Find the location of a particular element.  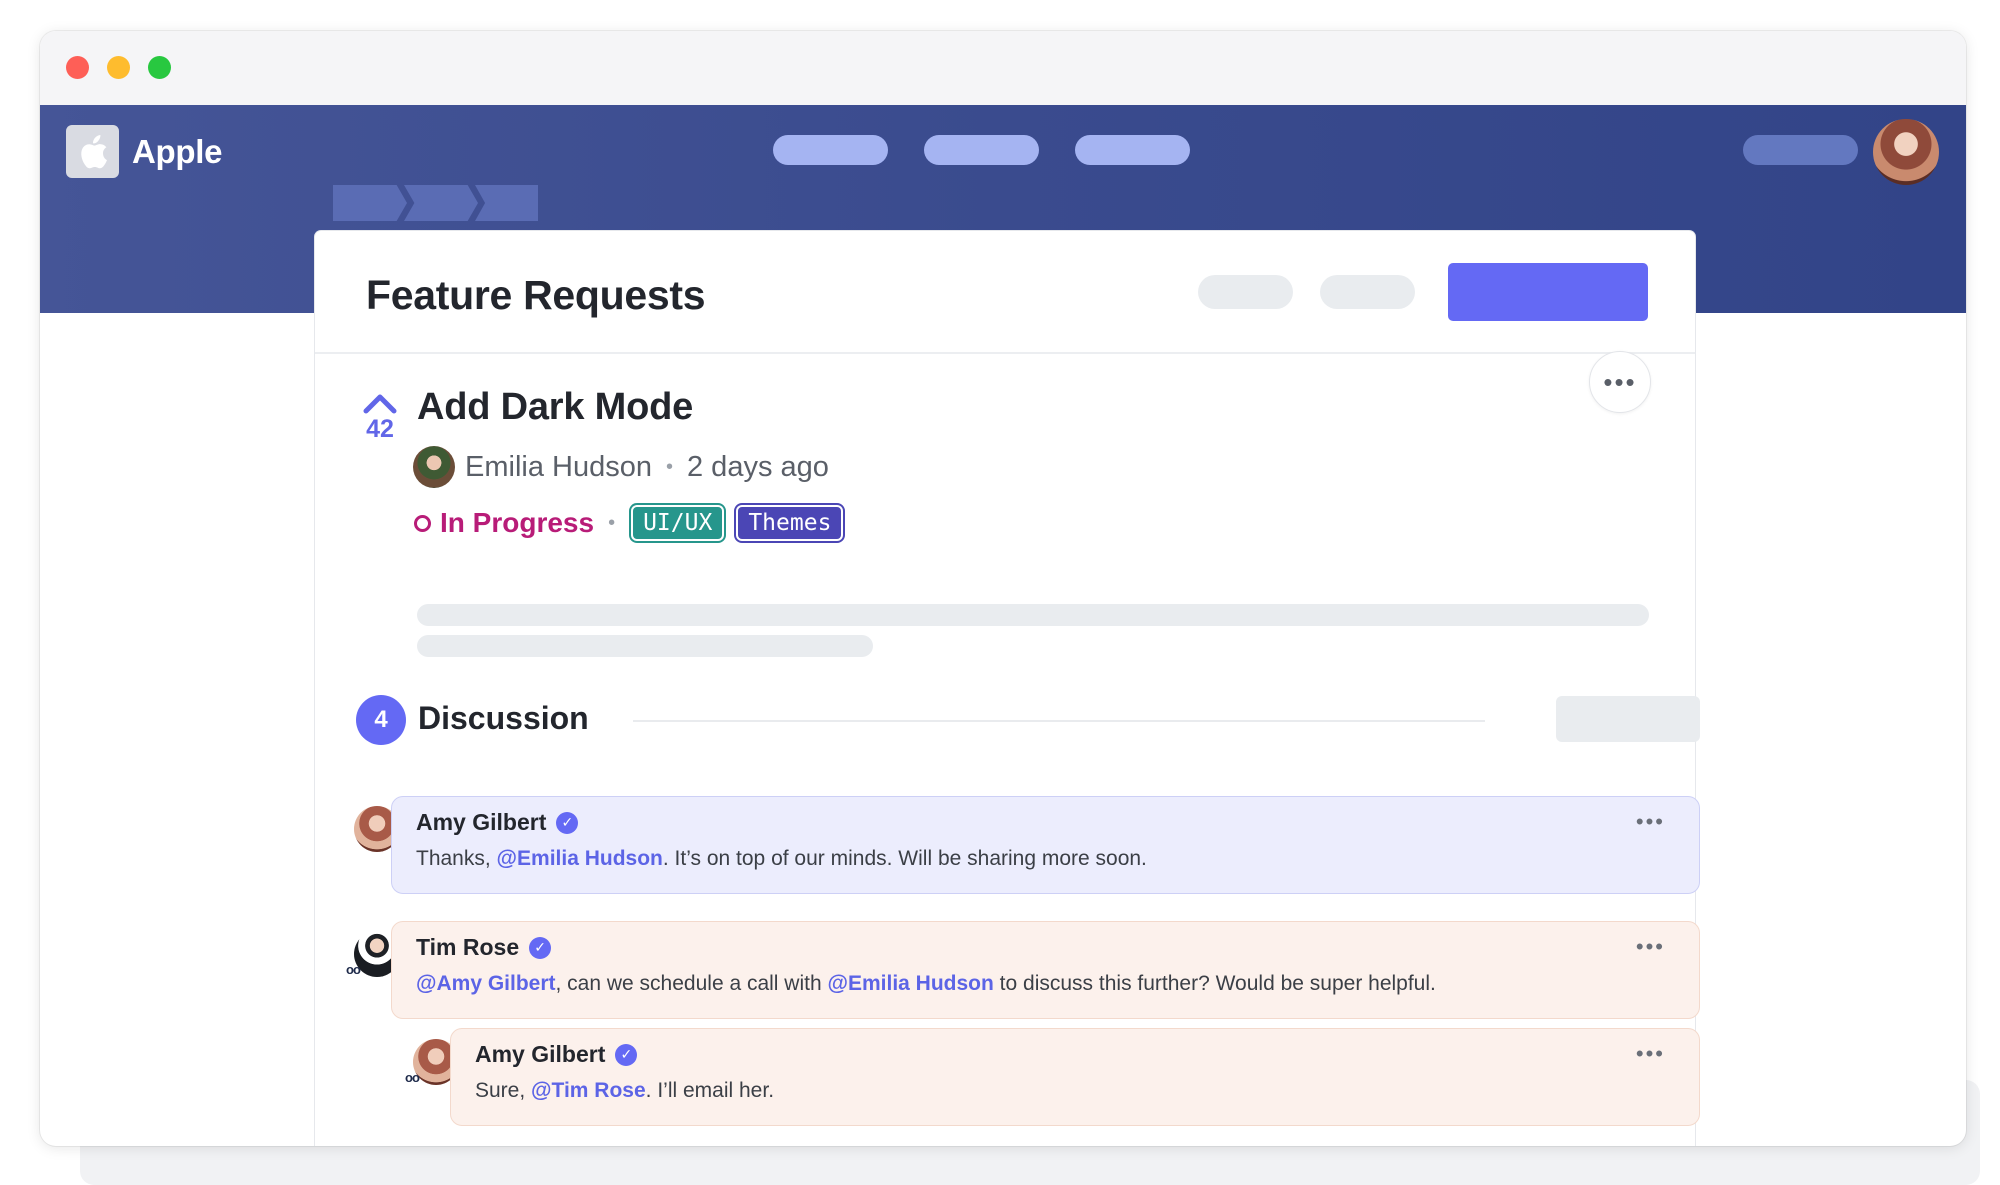

window-titlebar is located at coordinates (1003, 68).